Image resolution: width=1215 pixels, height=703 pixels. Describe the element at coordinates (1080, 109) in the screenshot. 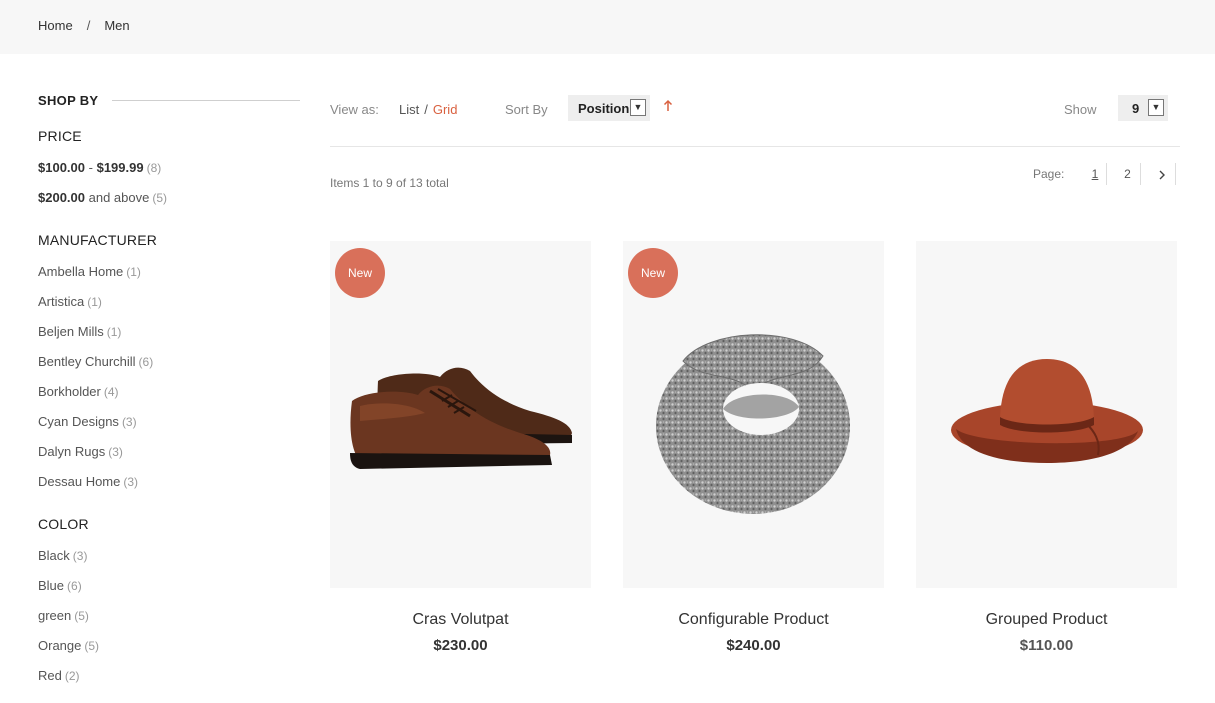

I see `show-label: Show` at that location.